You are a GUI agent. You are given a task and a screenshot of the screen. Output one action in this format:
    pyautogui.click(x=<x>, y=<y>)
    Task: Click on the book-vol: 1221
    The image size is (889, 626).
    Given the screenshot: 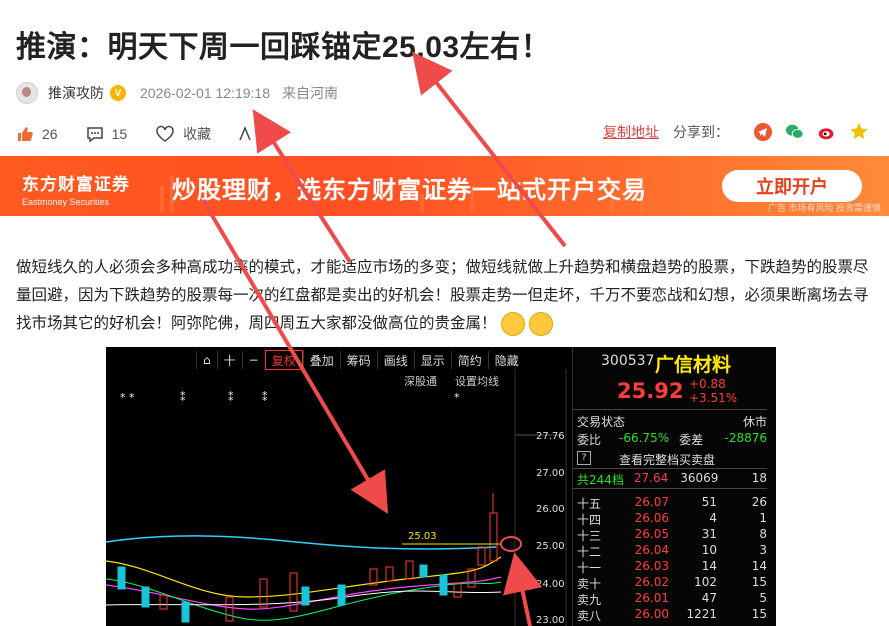 What is the action you would take?
    pyautogui.click(x=701, y=614)
    